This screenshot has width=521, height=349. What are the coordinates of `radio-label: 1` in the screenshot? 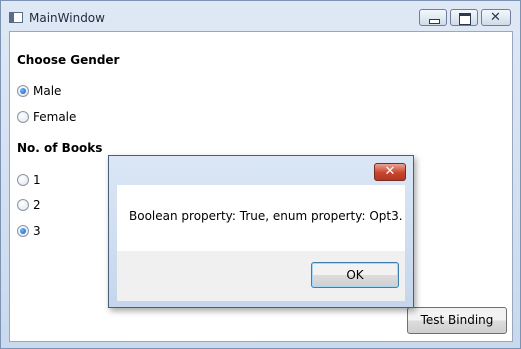 It's located at (37, 180).